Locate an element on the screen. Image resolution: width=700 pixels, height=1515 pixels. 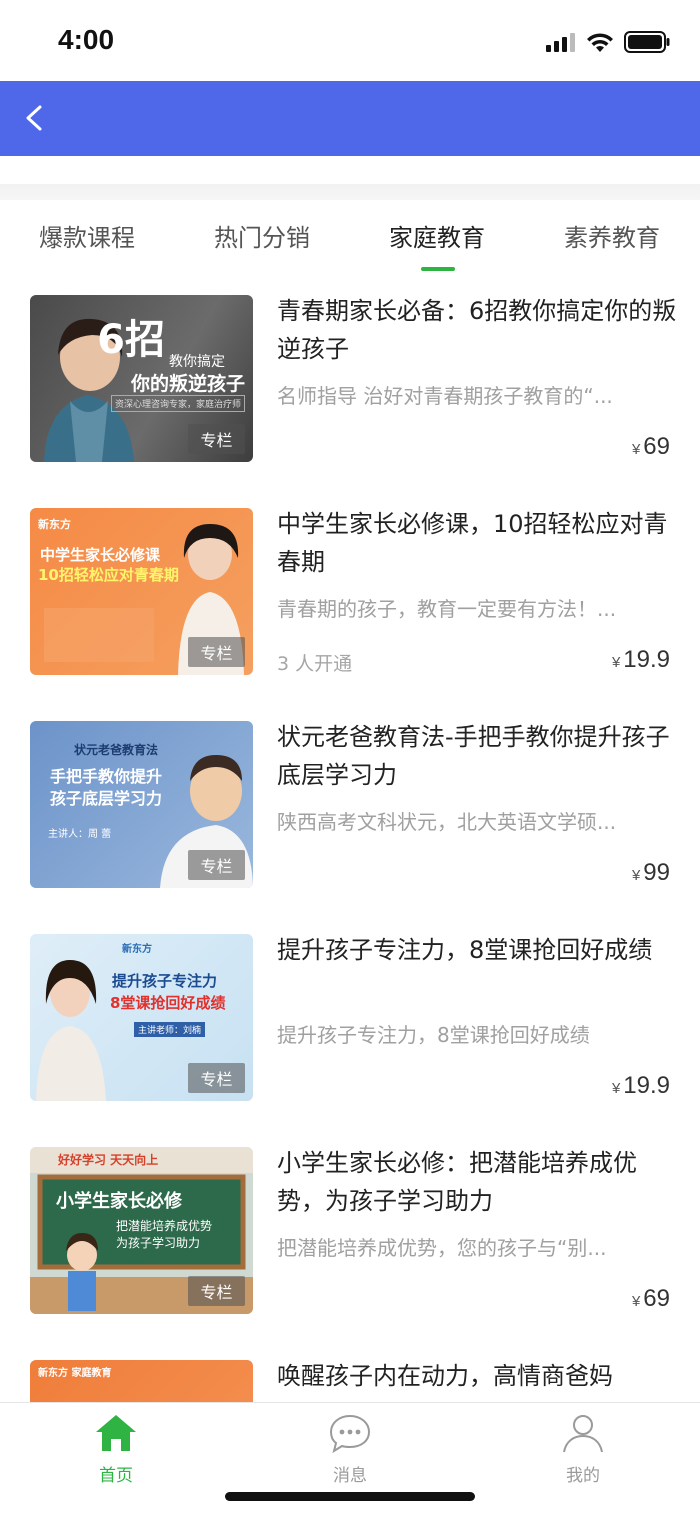
course-title: 状元老爸教育法-手把手教你提升孩子底层学习力 is located at coordinates (473, 756).